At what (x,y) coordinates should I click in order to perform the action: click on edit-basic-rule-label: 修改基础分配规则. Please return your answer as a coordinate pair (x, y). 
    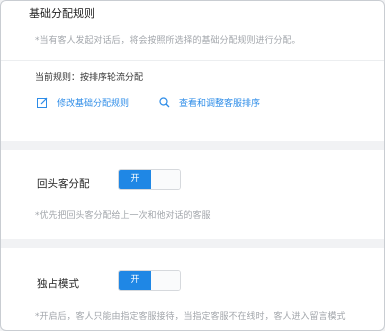
    Looking at the image, I should click on (93, 104).